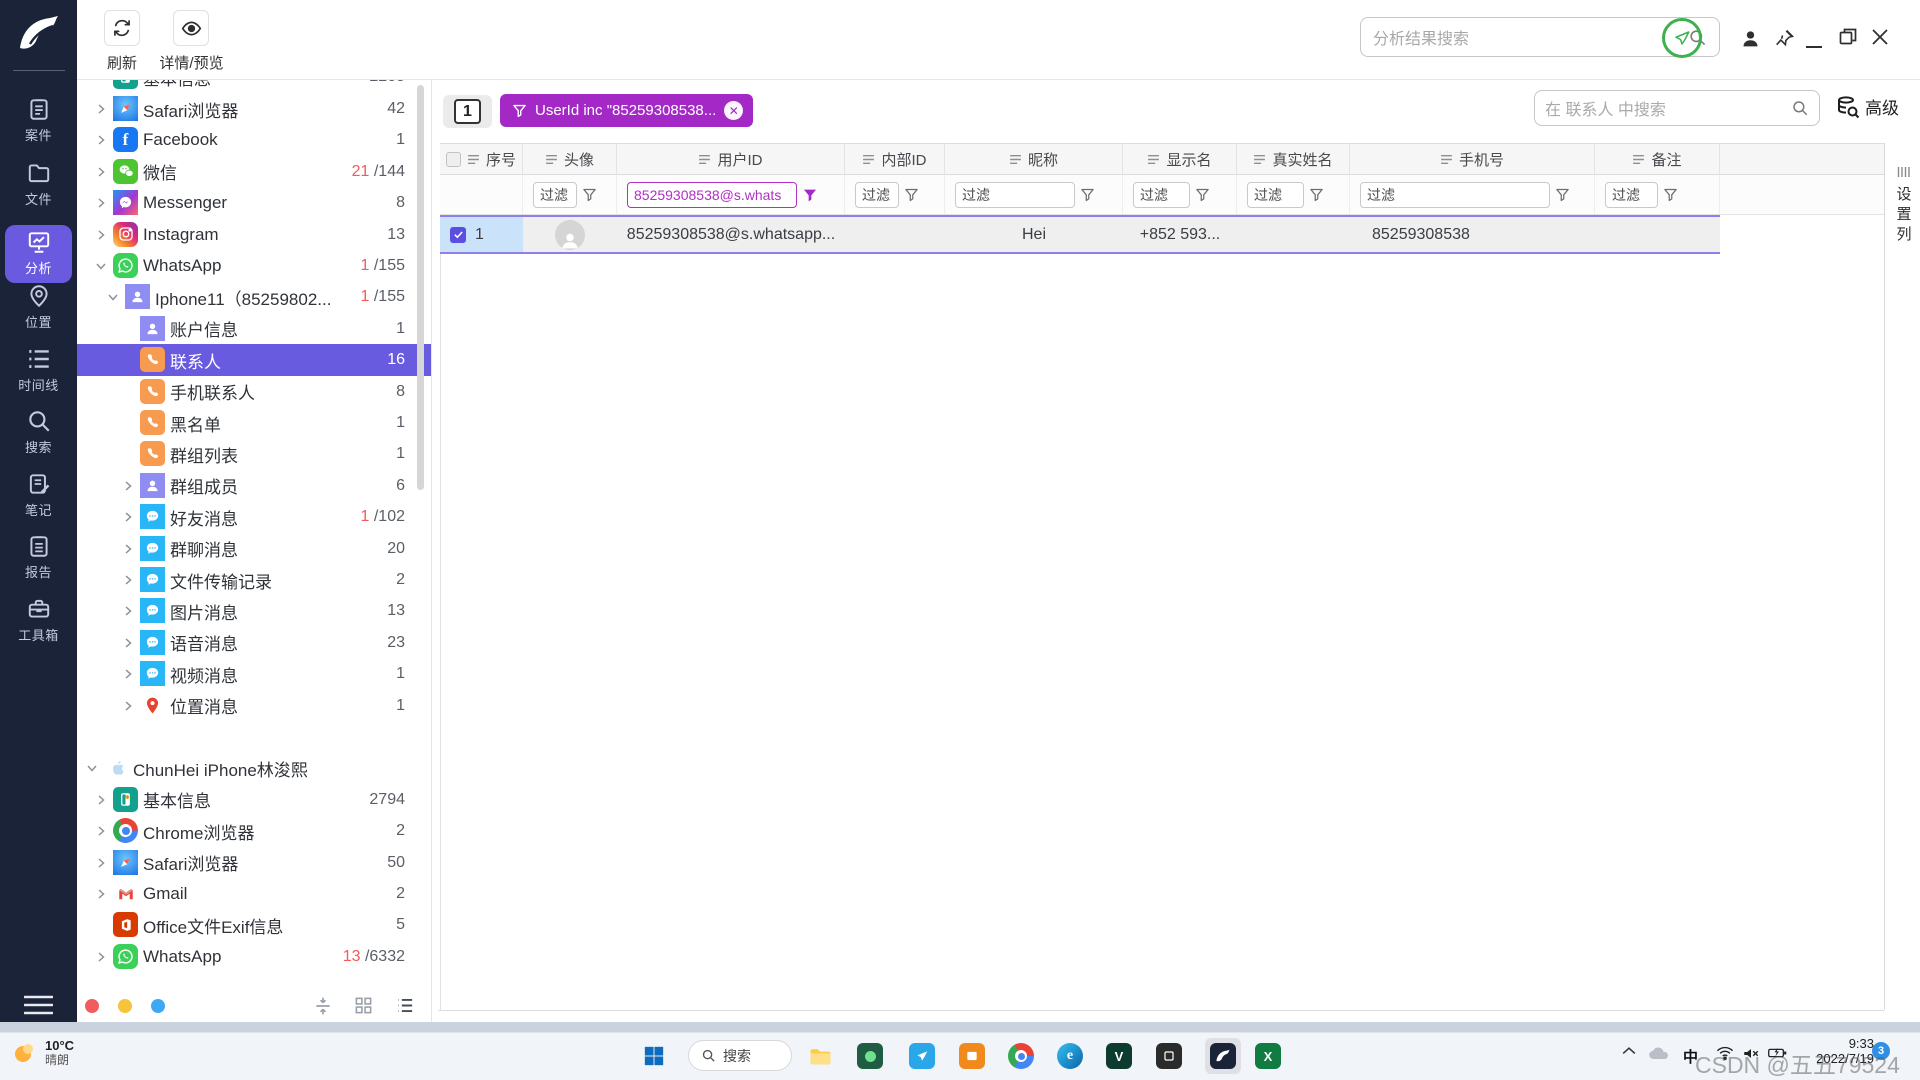  What do you see at coordinates (972, 1056) in the screenshot?
I see `taskbar-app-app-orange` at bounding box center [972, 1056].